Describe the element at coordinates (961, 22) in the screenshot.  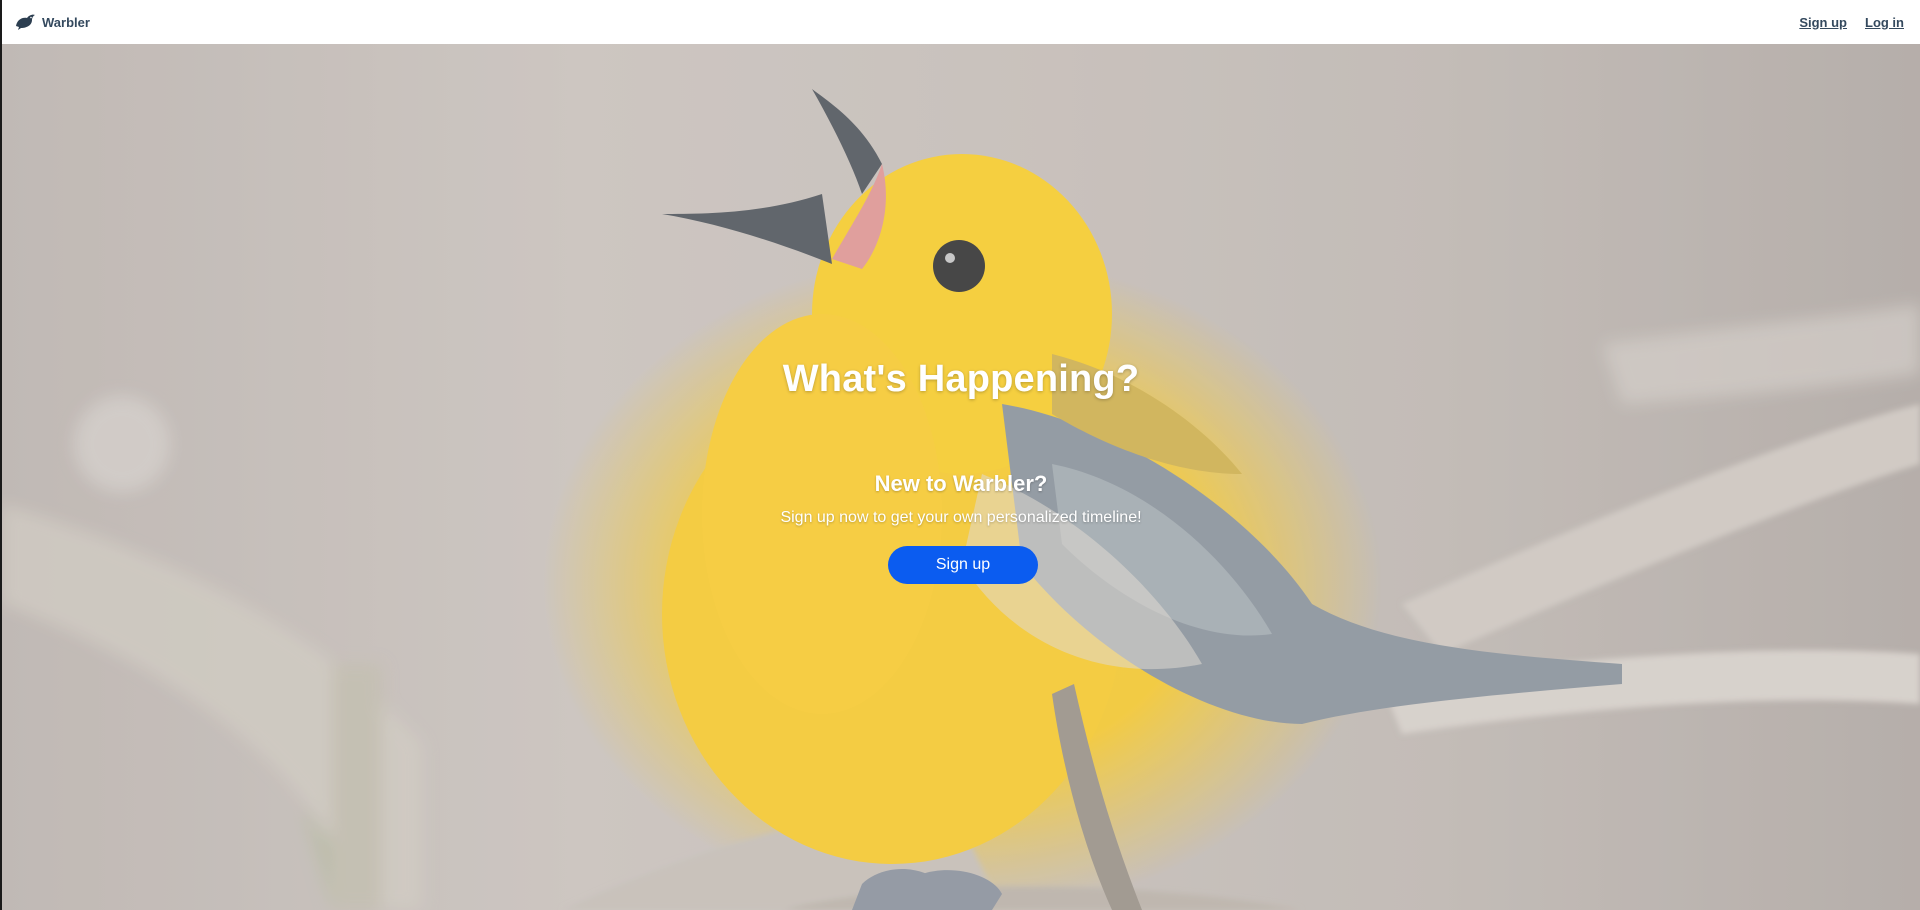
I see `navbar: Warbler Sign up Log in` at that location.